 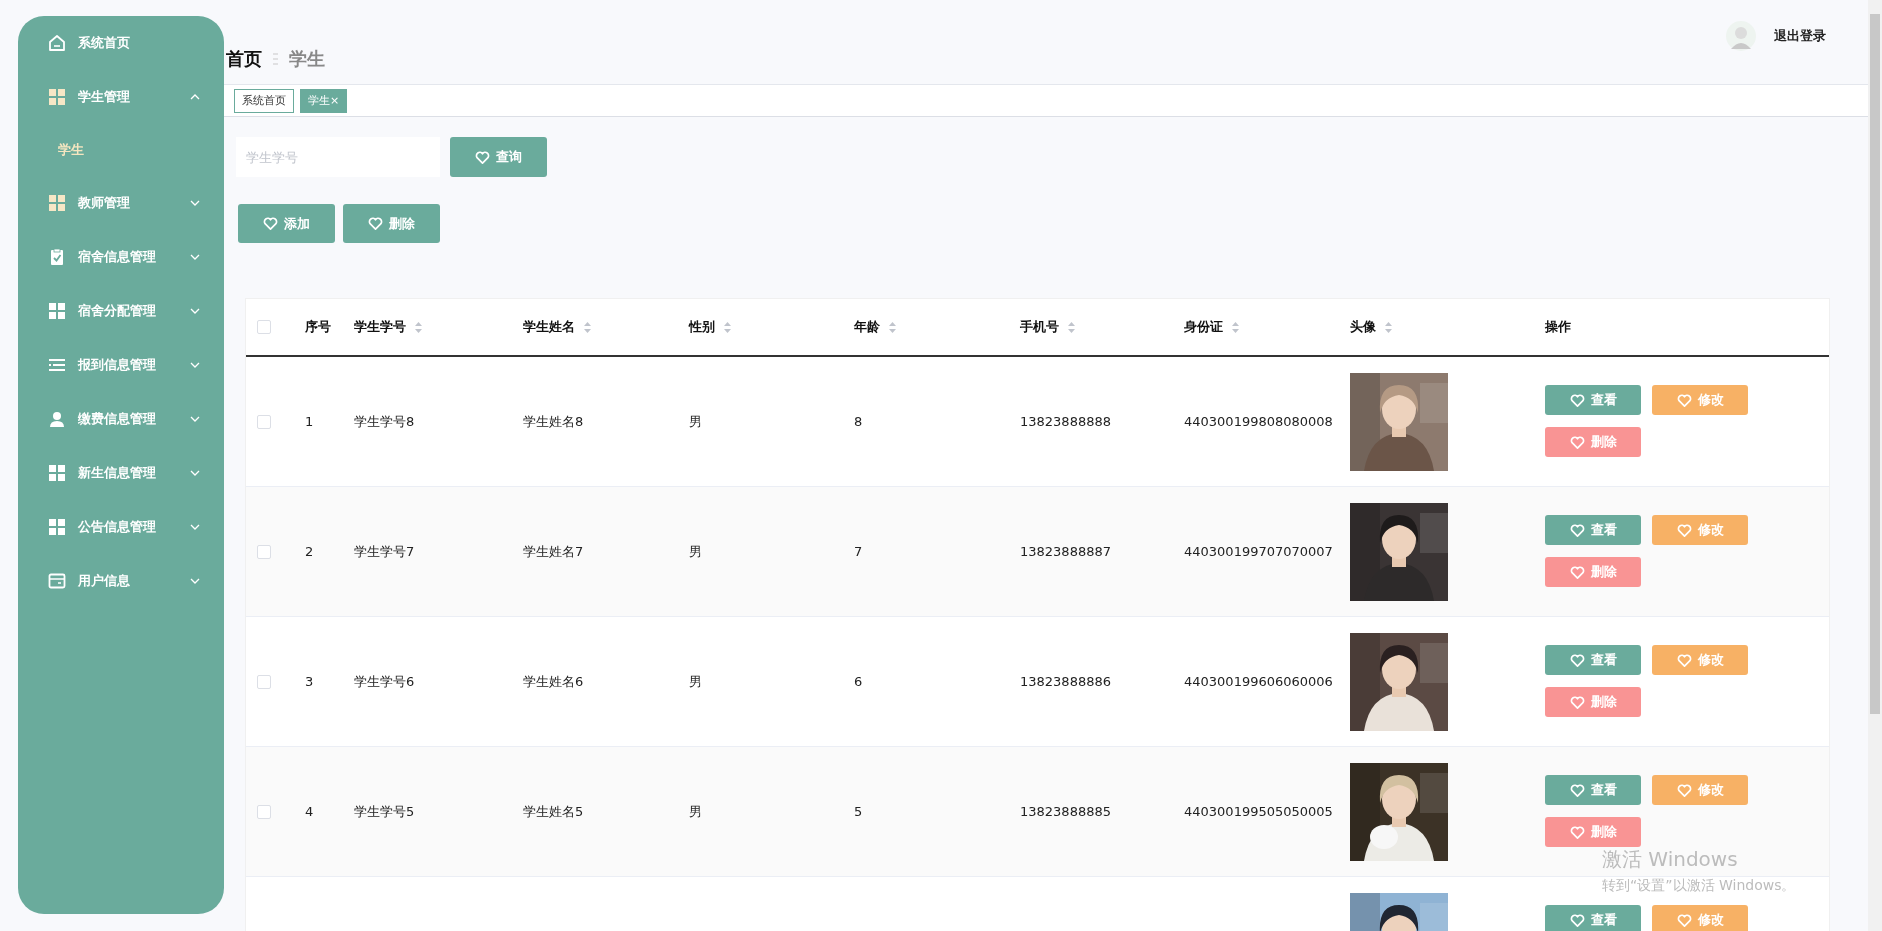 I want to click on table-cell: 13823888885, so click(x=1065, y=811).